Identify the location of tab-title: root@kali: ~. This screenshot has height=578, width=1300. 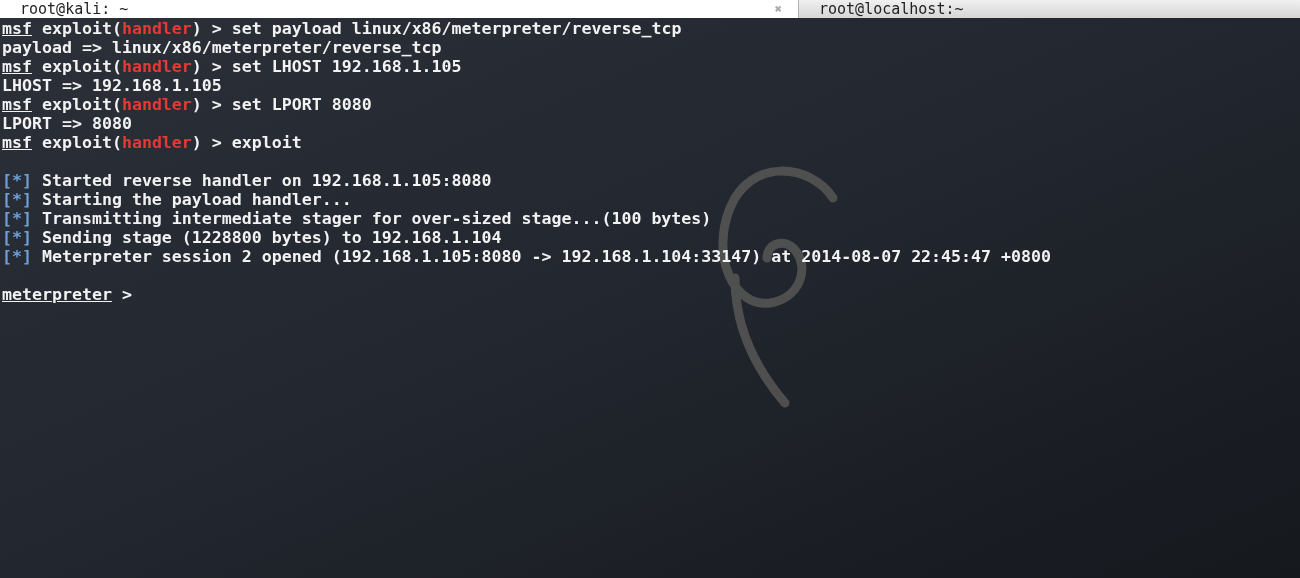
(74, 9).